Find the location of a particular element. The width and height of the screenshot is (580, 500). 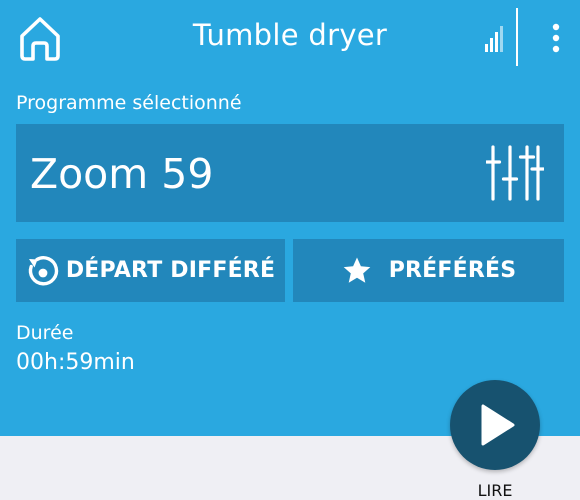

favorites-button: PRÉFÉRÉS is located at coordinates (428, 270).